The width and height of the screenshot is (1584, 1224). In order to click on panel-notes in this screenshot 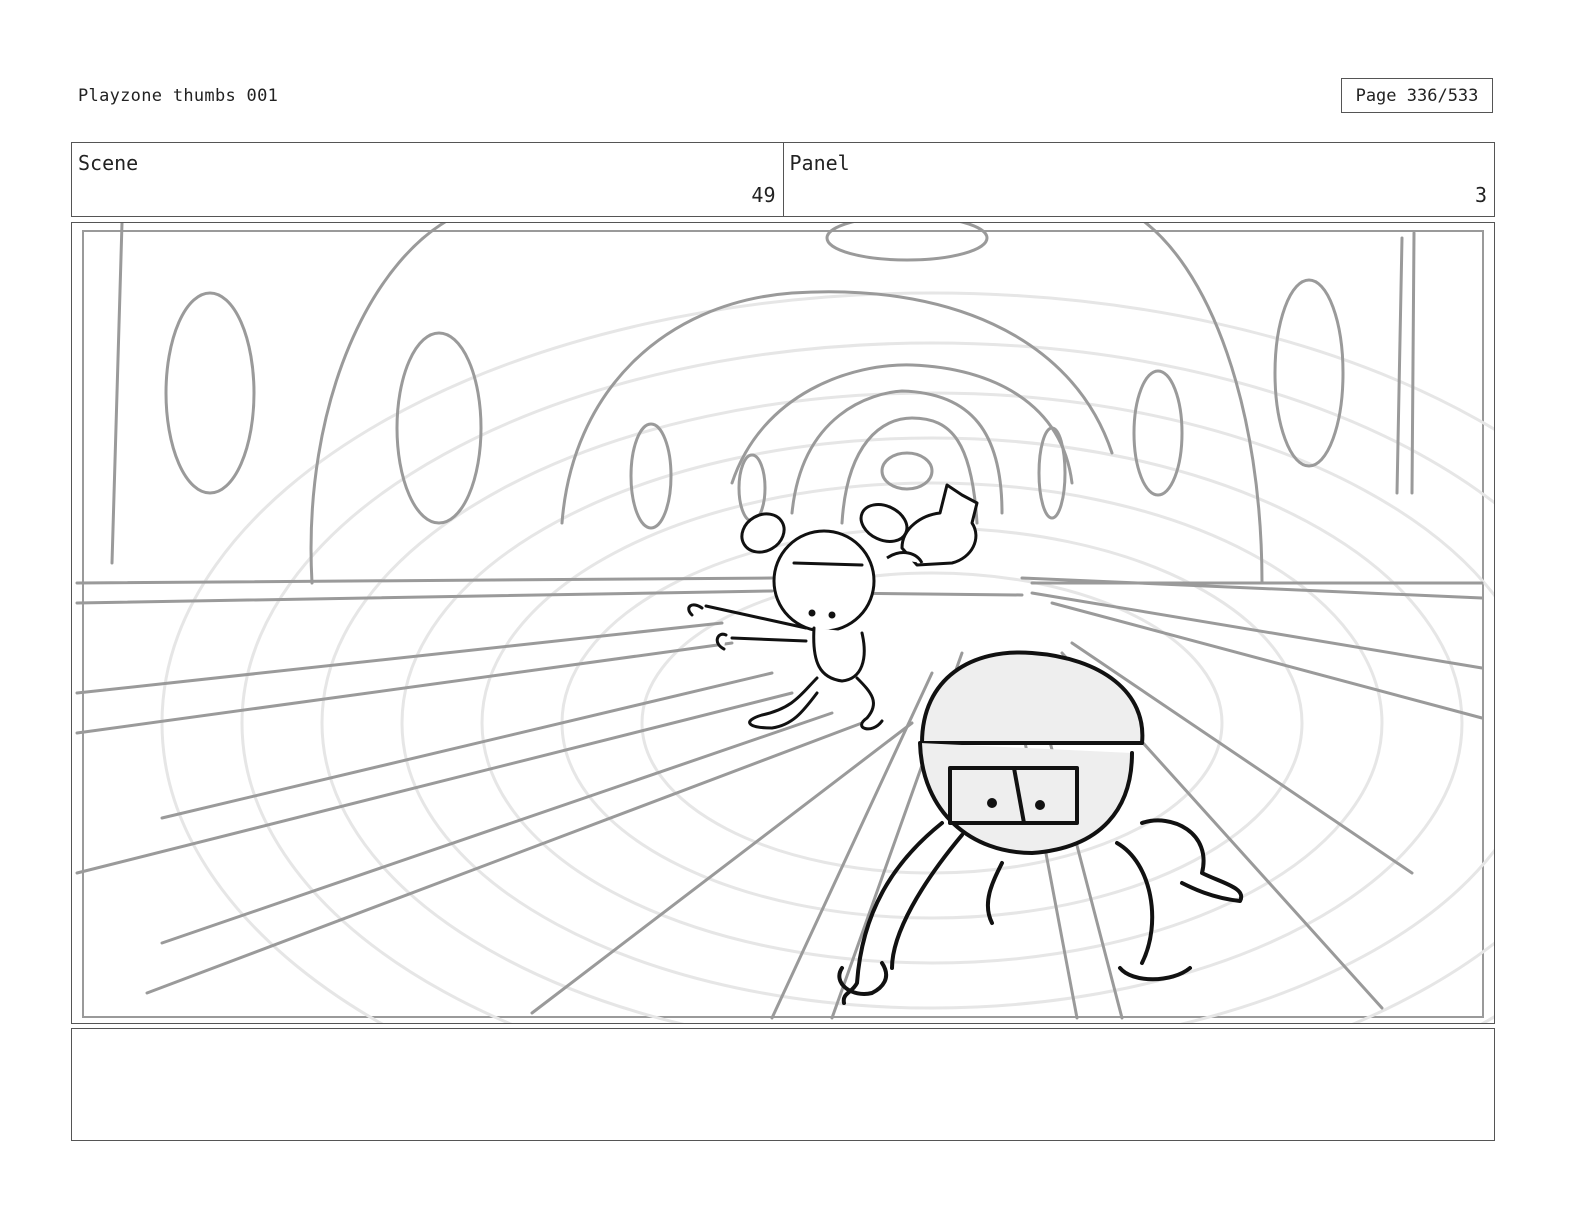, I will do `click(783, 1084)`.